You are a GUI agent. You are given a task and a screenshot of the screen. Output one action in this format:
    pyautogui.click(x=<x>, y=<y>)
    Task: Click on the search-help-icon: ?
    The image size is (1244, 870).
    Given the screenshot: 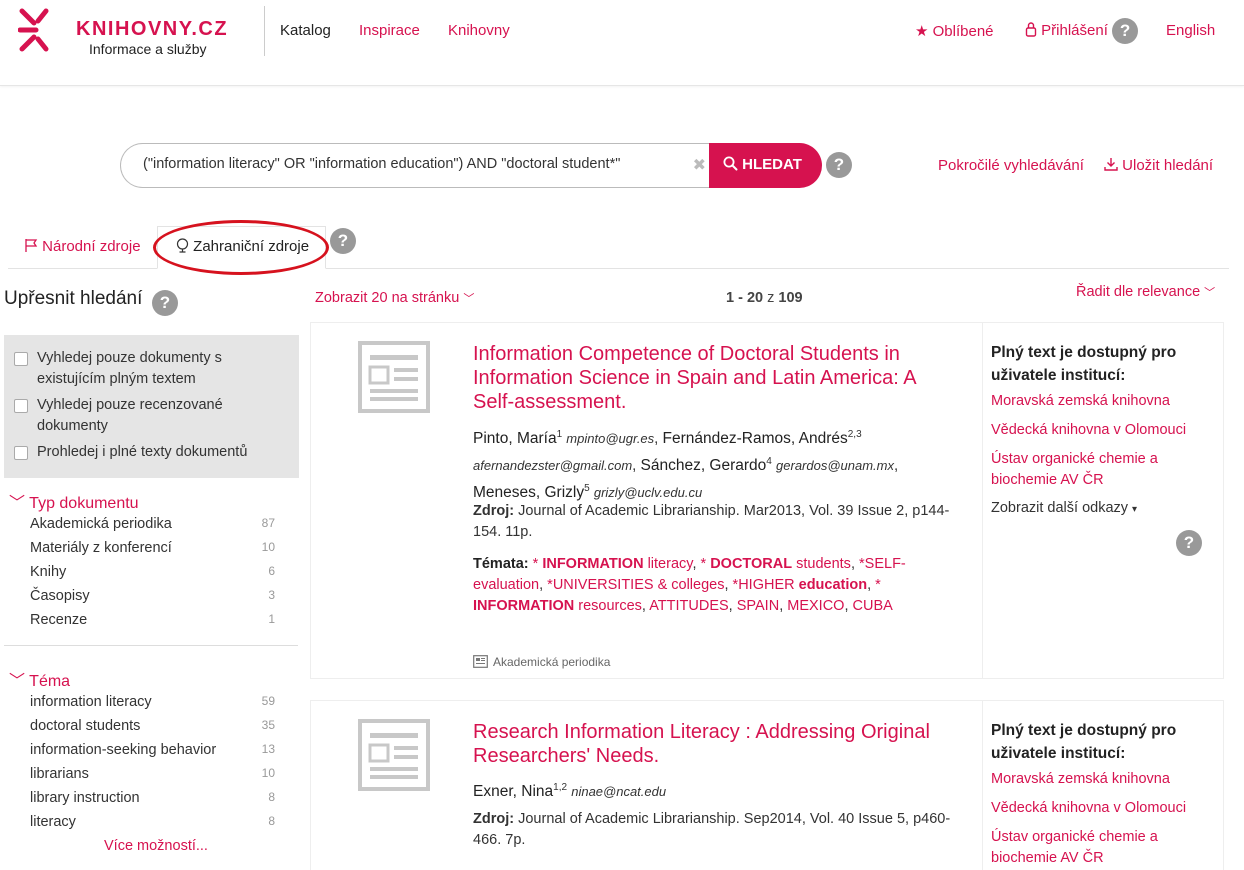 What is the action you would take?
    pyautogui.click(x=839, y=165)
    